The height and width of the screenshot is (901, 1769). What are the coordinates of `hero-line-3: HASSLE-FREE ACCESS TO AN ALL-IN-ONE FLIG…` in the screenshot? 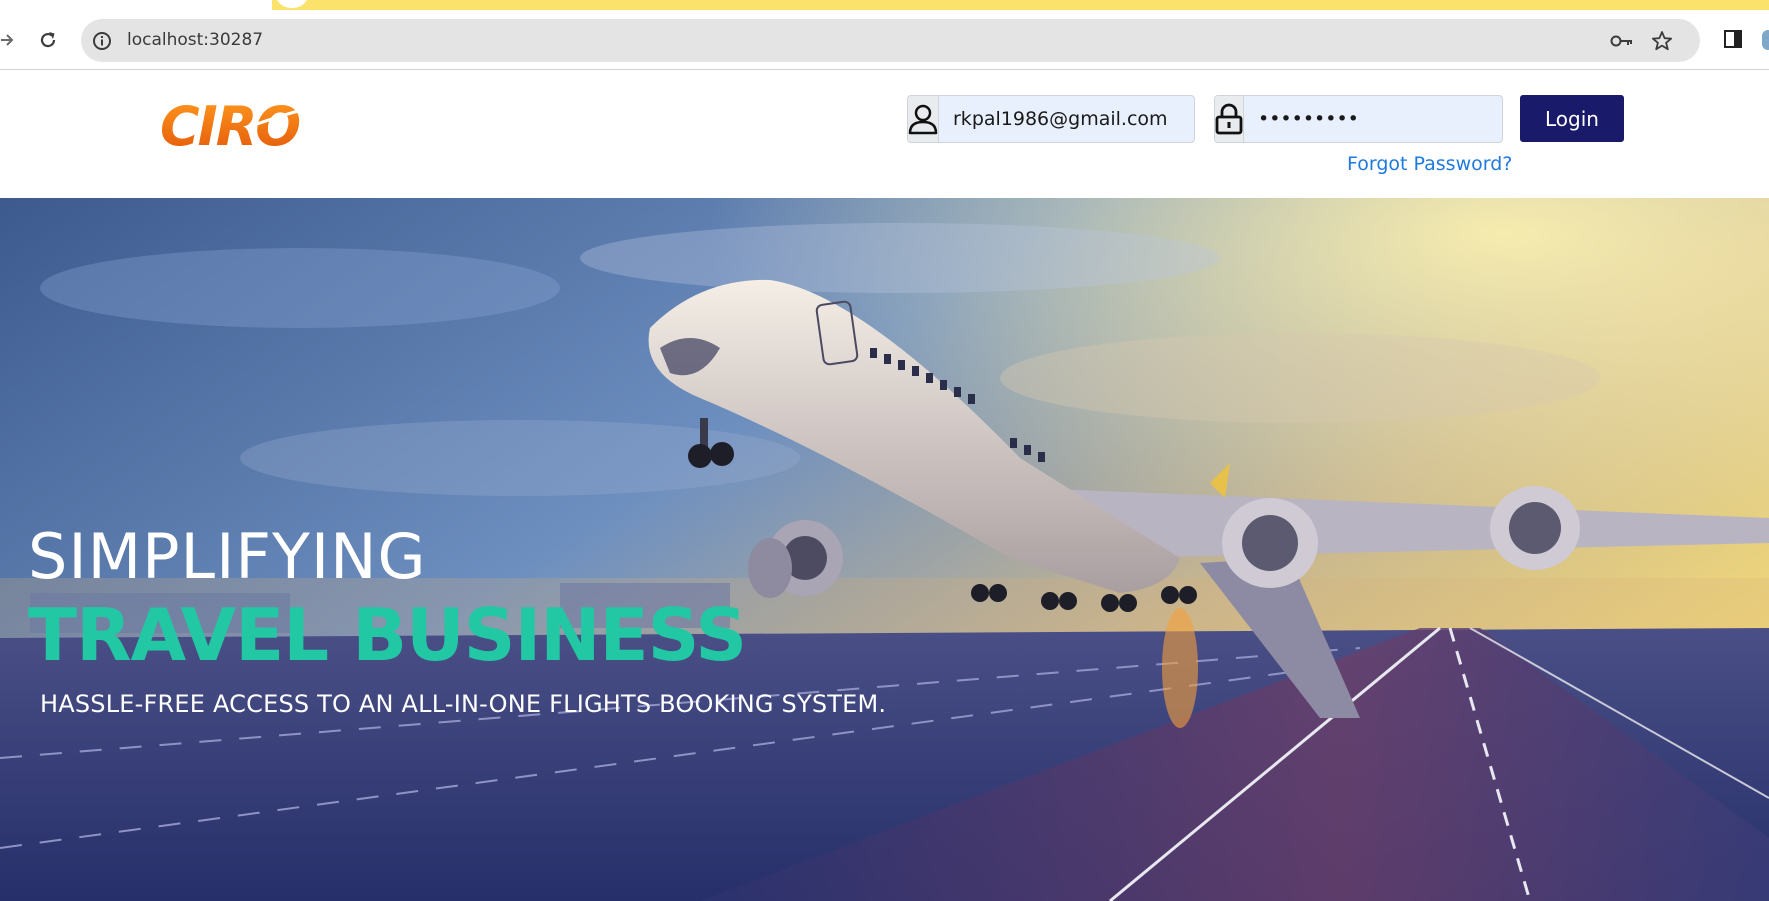 It's located at (463, 704).